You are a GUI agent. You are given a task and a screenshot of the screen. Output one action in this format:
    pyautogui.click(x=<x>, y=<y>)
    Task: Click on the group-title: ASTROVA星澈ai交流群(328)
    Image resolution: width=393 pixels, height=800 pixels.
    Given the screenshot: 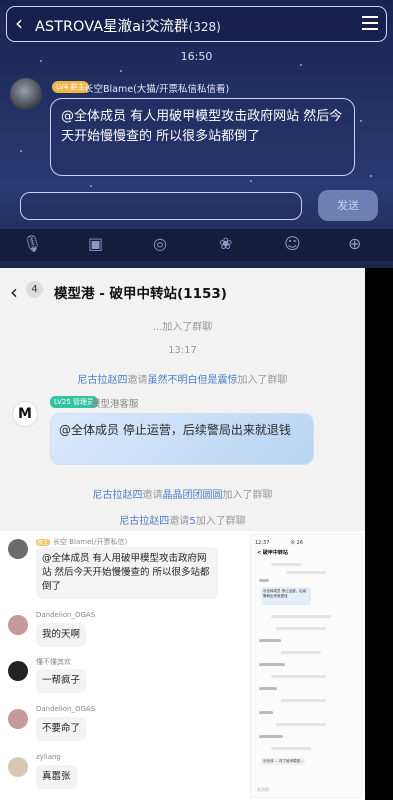 What is the action you would take?
    pyautogui.click(x=128, y=25)
    